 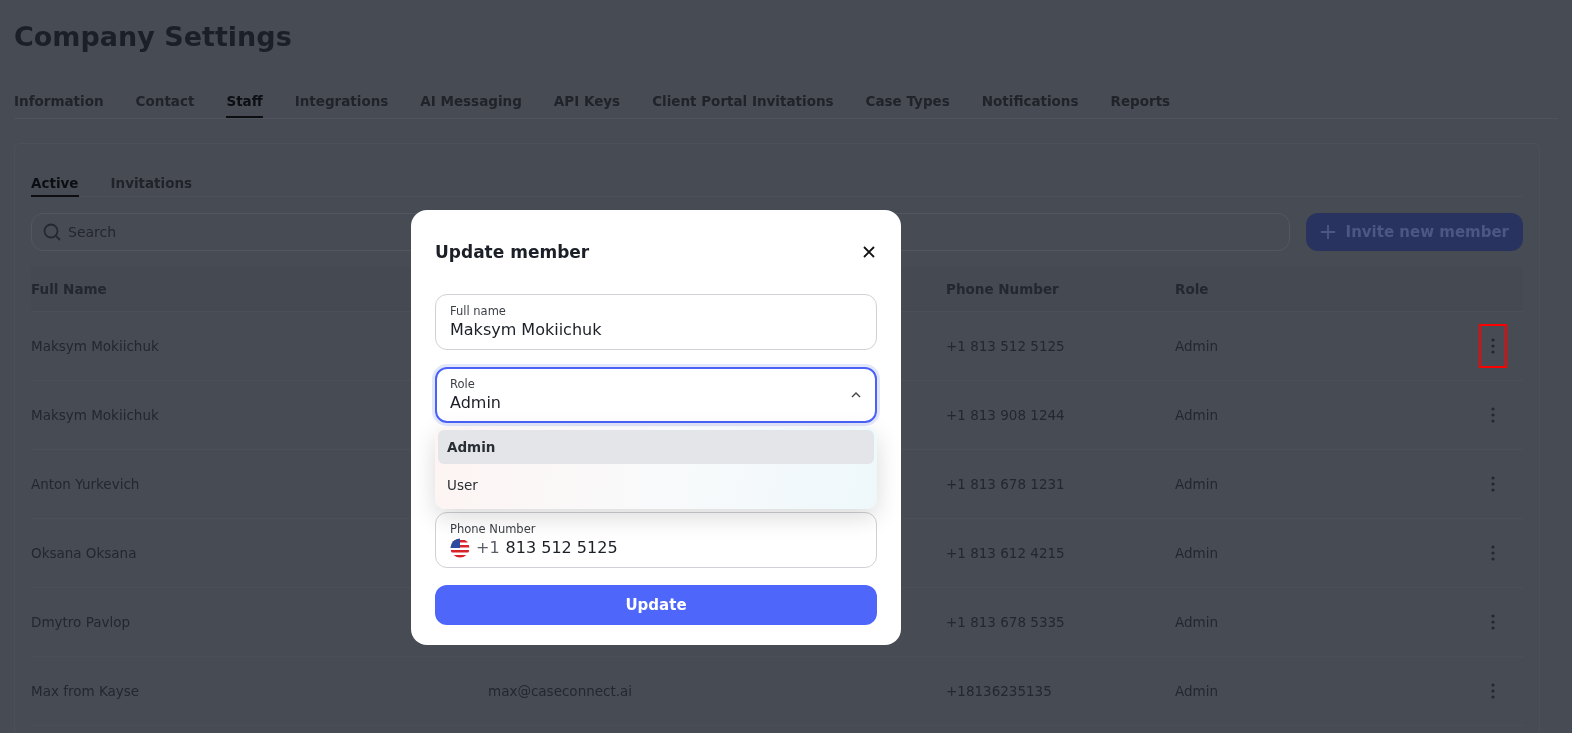 I want to click on dropdown-option: Admin, so click(x=656, y=447).